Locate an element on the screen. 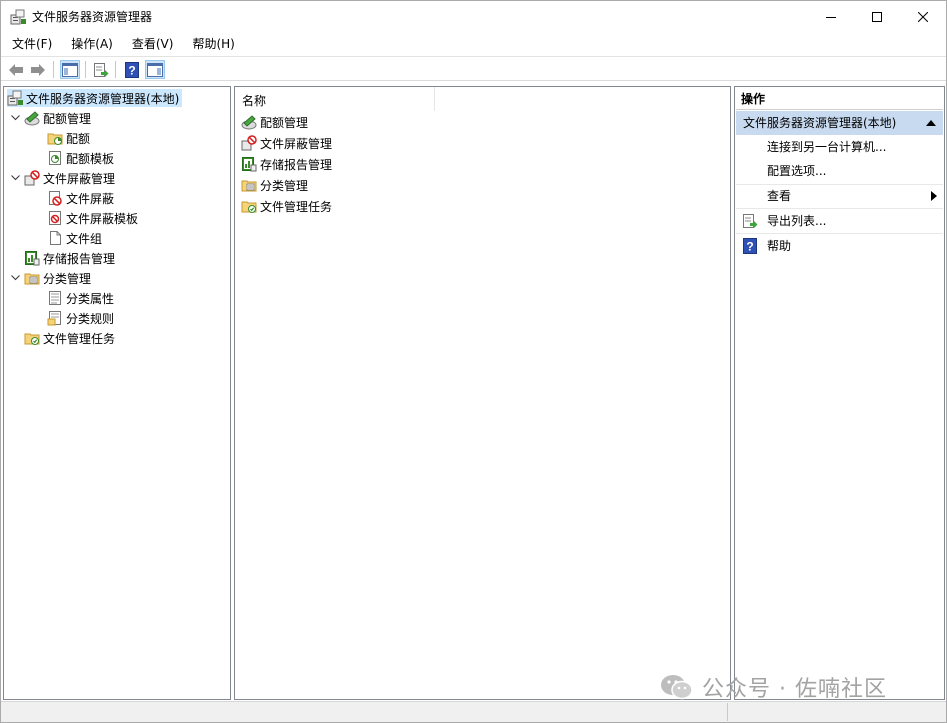 The width and height of the screenshot is (947, 723). quota-folder-icon is located at coordinates (55, 139).